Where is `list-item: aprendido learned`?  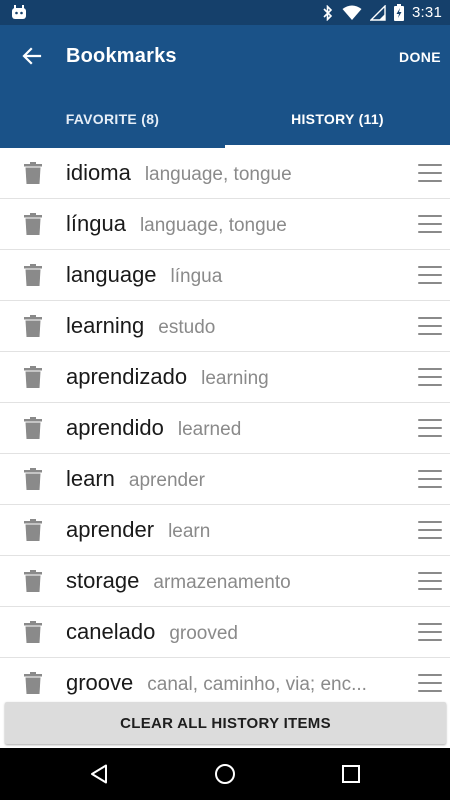
list-item: aprendido learned is located at coordinates (225, 428).